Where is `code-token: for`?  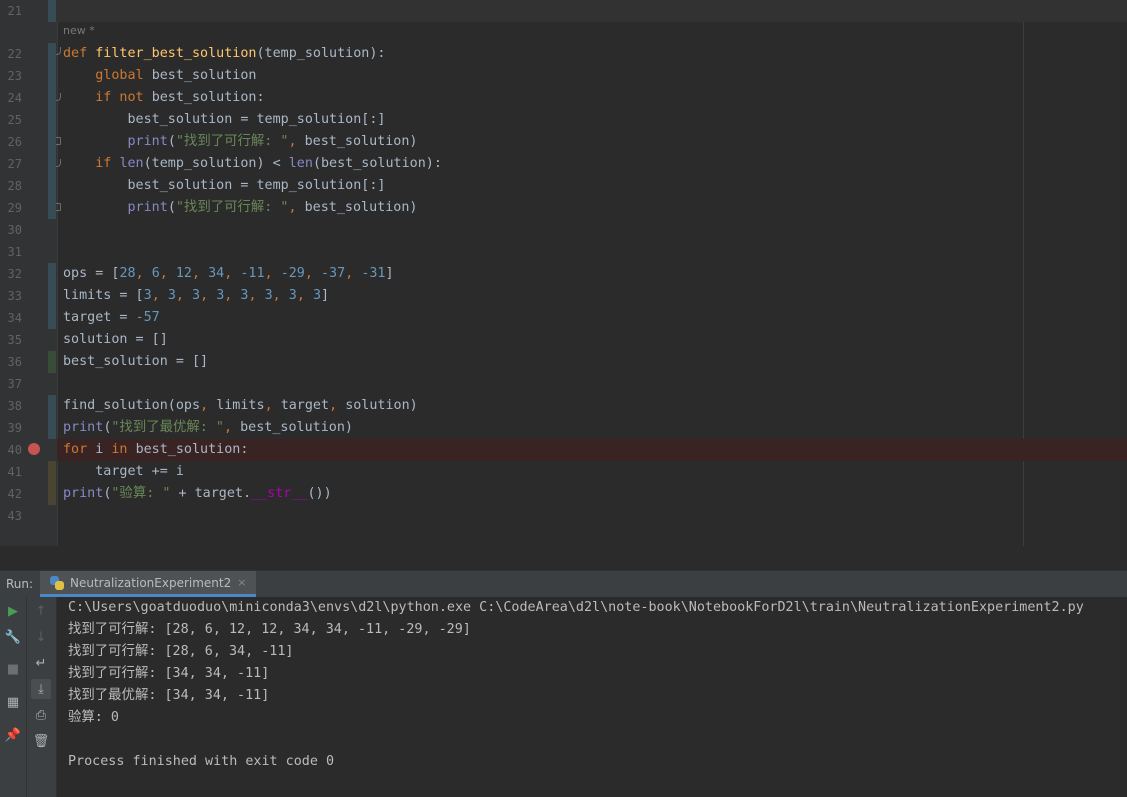
code-token: for is located at coordinates (79, 449).